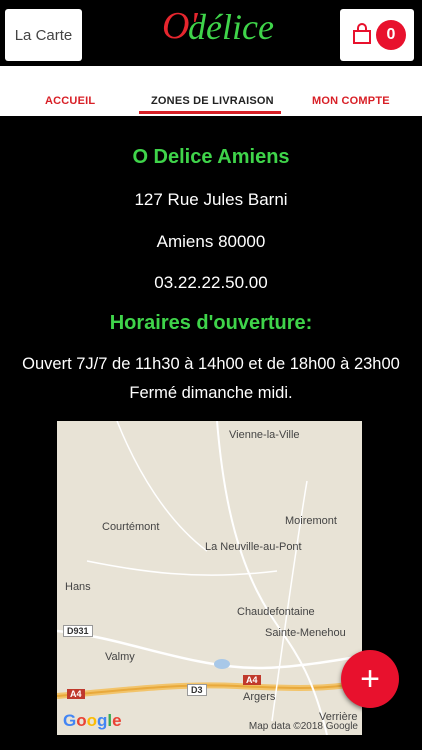  I want to click on active-tab-indicator, so click(210, 112).